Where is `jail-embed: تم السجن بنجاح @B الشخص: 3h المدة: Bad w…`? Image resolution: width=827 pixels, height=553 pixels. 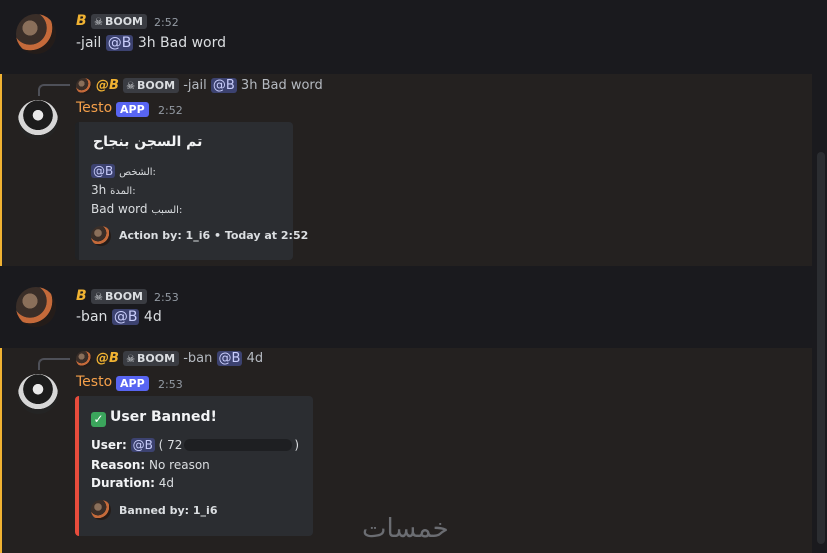
jail-embed: تم السجن بنجاح @B الشخص: 3h المدة: Bad w… is located at coordinates (191, 191).